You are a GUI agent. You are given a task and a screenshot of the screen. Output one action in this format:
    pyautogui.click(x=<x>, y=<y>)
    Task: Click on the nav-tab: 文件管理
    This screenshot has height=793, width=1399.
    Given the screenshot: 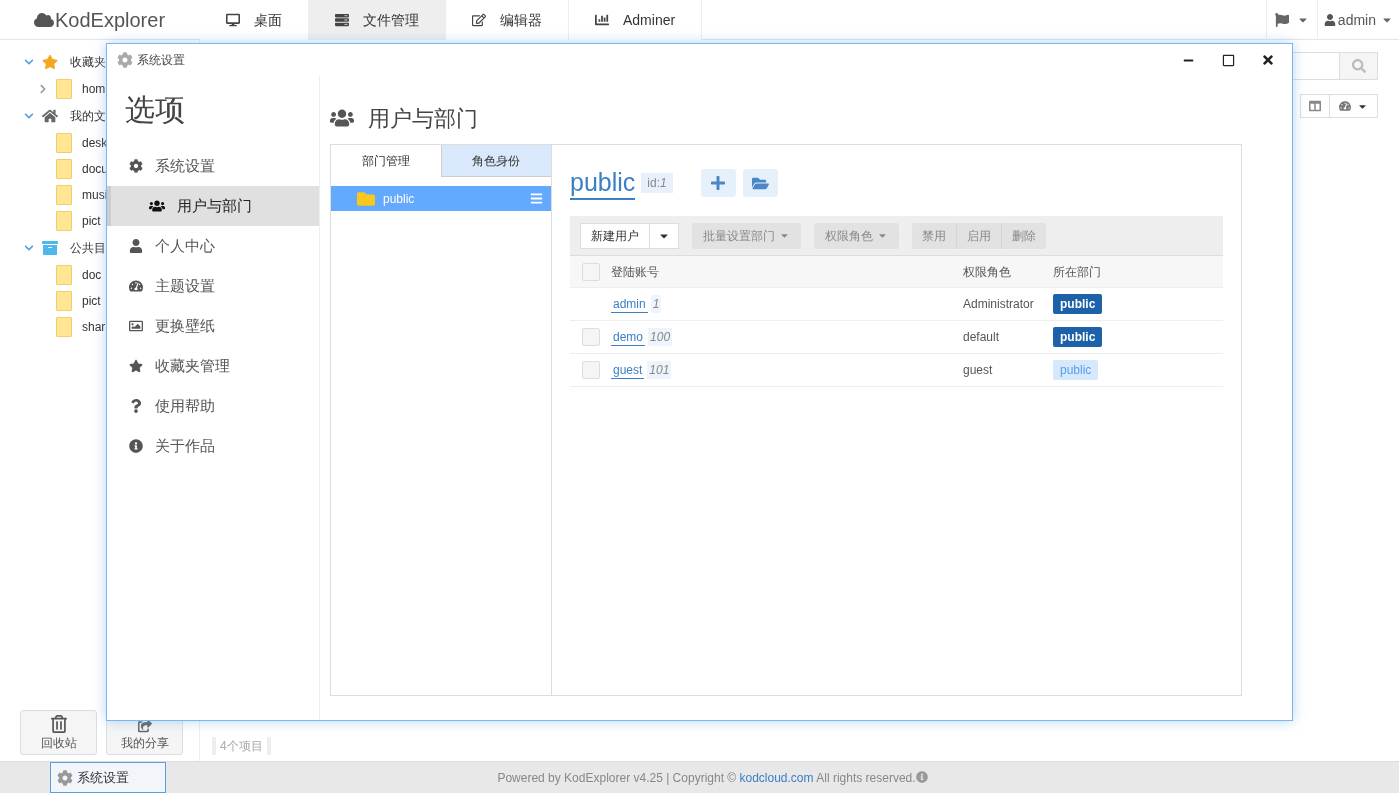 What is the action you would take?
    pyautogui.click(x=377, y=20)
    